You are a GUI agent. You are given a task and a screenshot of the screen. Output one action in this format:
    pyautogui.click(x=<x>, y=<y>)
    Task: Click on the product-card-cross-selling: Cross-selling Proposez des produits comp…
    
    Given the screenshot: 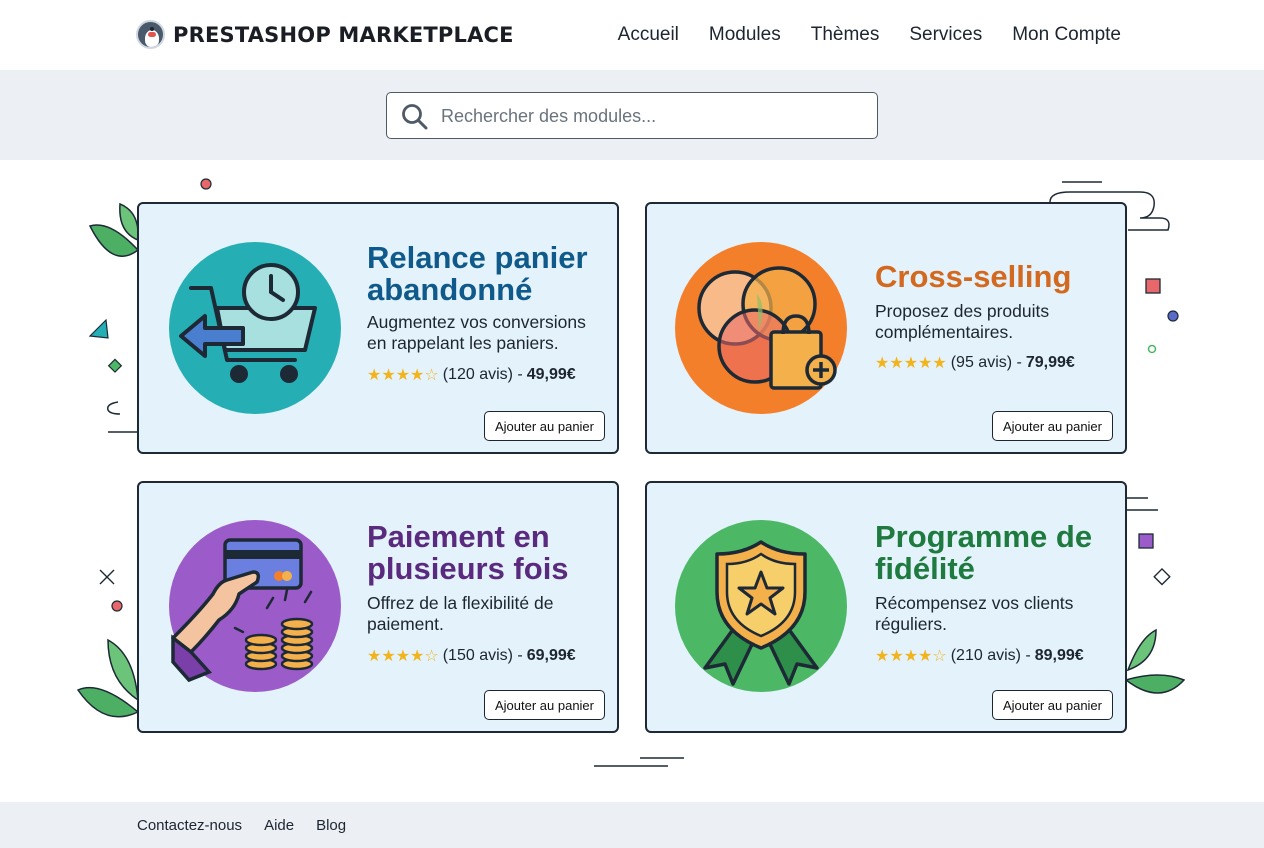 What is the action you would take?
    pyautogui.click(x=886, y=328)
    